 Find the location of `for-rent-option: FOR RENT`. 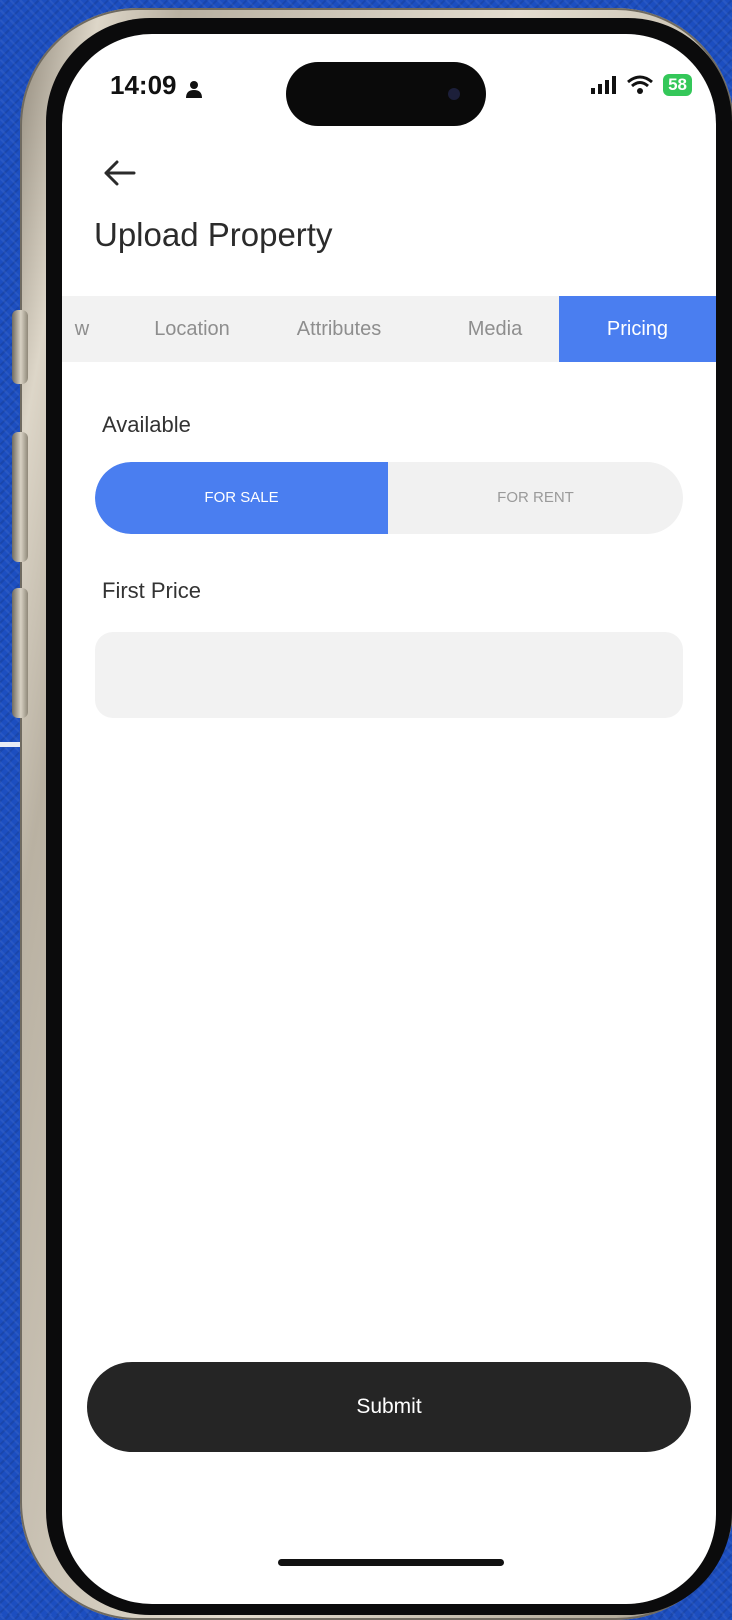

for-rent-option: FOR RENT is located at coordinates (535, 498).